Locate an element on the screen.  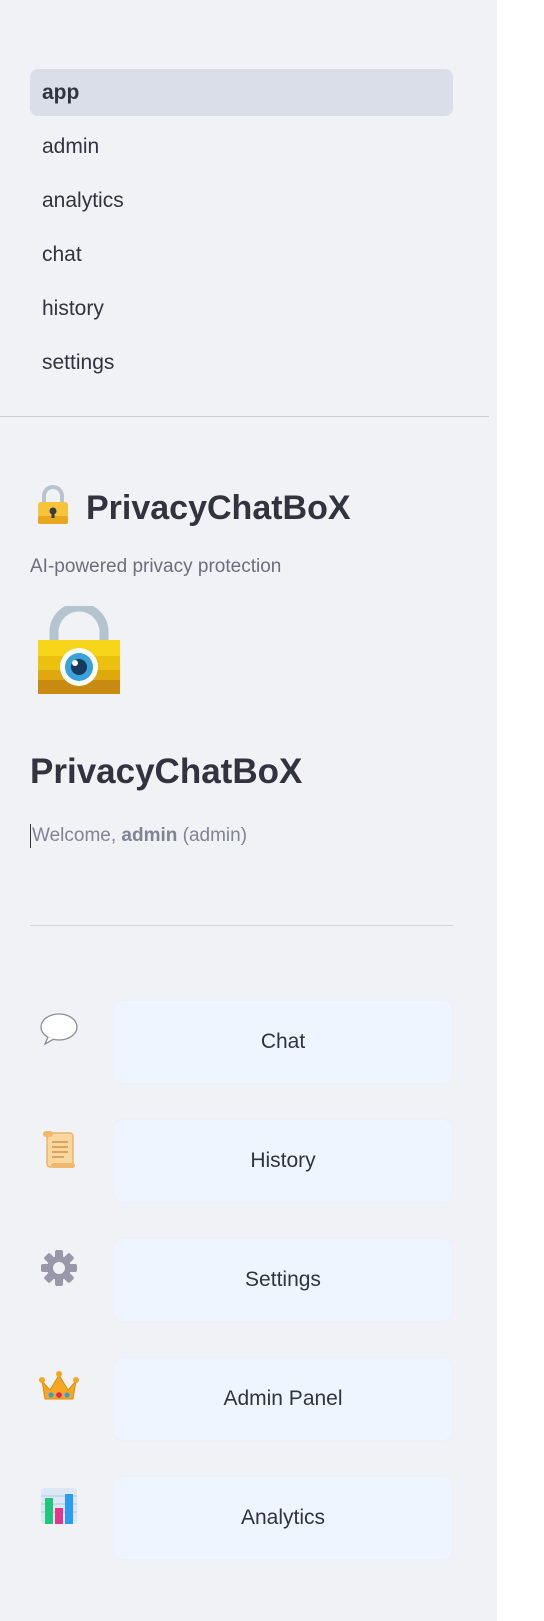
tagline: AI-powered privacy protection is located at coordinates (156, 566).